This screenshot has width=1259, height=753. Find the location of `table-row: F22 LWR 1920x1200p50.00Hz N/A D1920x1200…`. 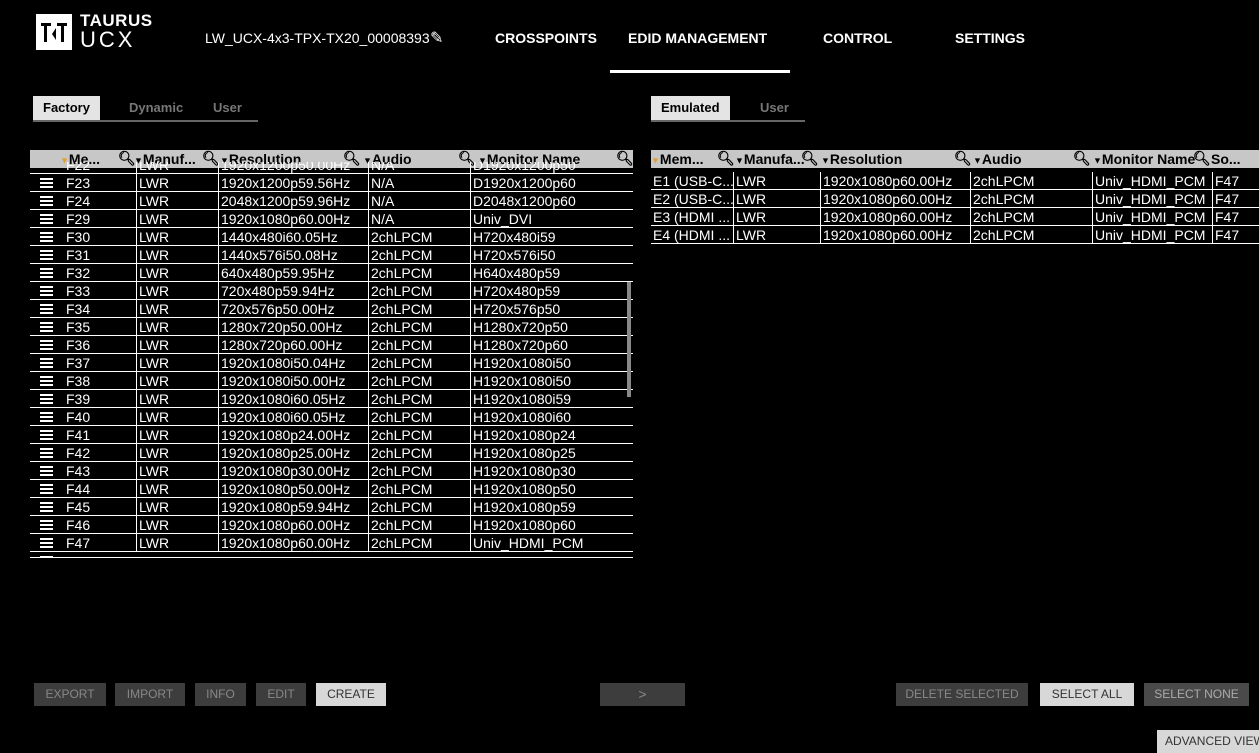

table-row: F22 LWR 1920x1200p50.00Hz N/A D1920x1200… is located at coordinates (331, 168).